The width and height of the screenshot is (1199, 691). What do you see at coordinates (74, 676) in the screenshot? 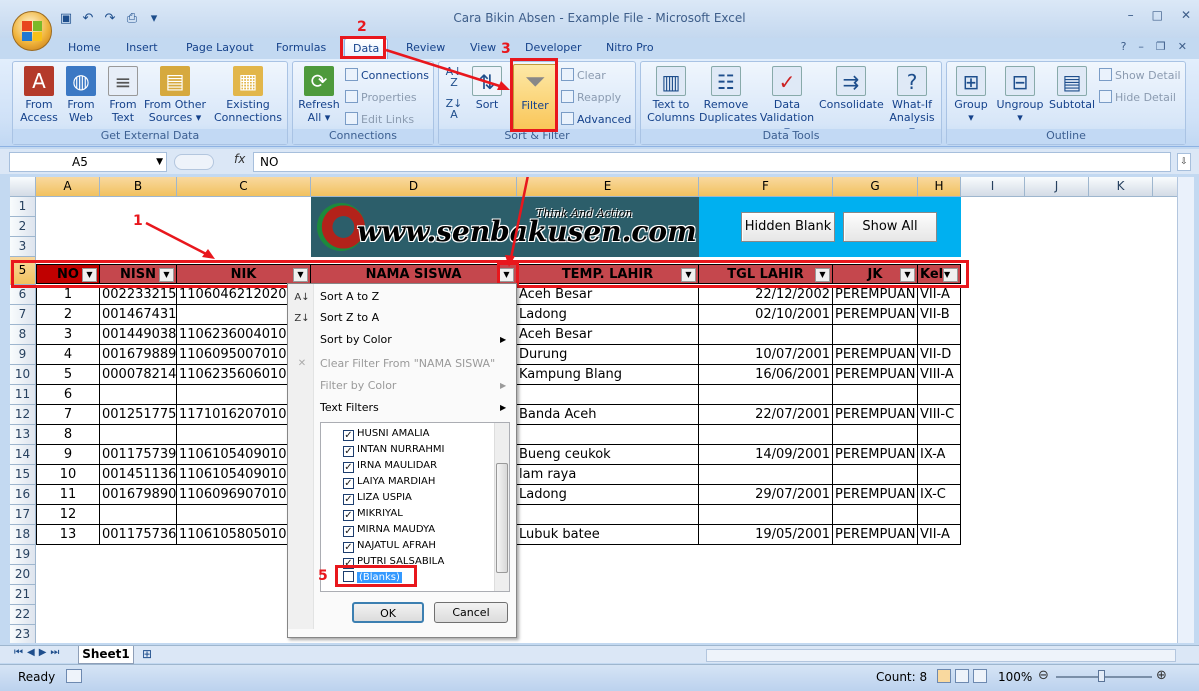
I see `macro-record-icon` at bounding box center [74, 676].